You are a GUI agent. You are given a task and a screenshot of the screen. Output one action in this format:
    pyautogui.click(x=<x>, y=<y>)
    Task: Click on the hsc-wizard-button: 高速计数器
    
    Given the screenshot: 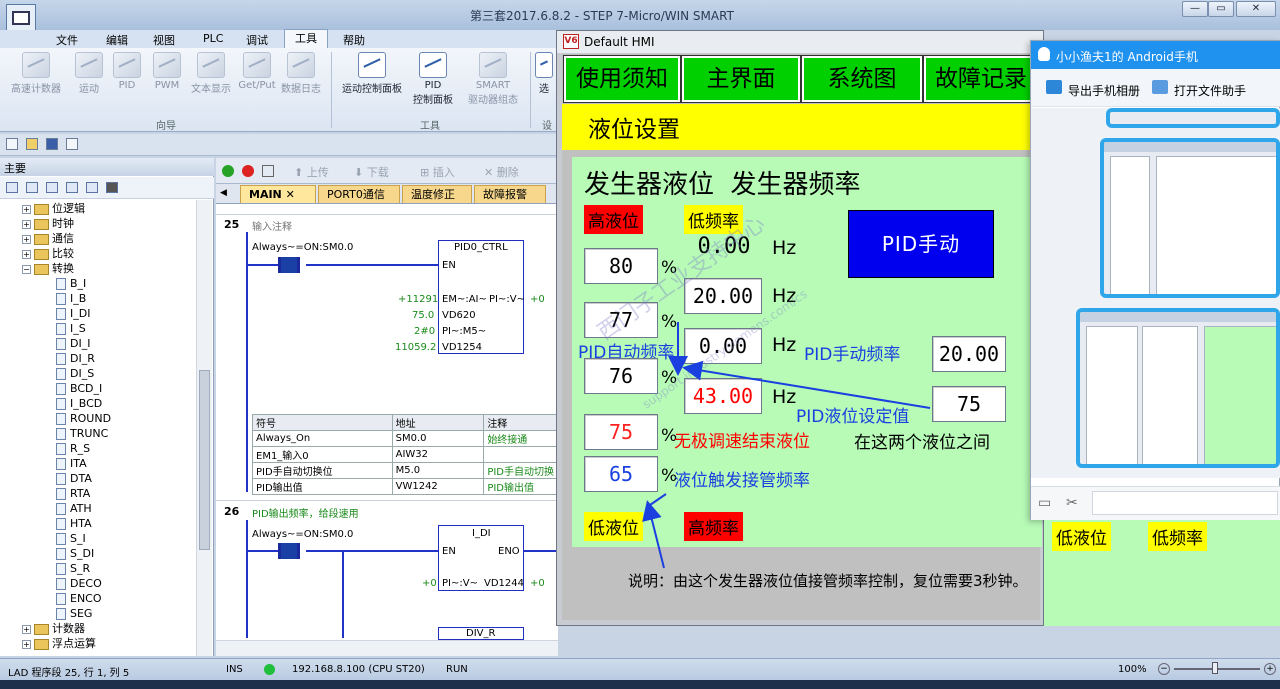 What is the action you would take?
    pyautogui.click(x=36, y=73)
    